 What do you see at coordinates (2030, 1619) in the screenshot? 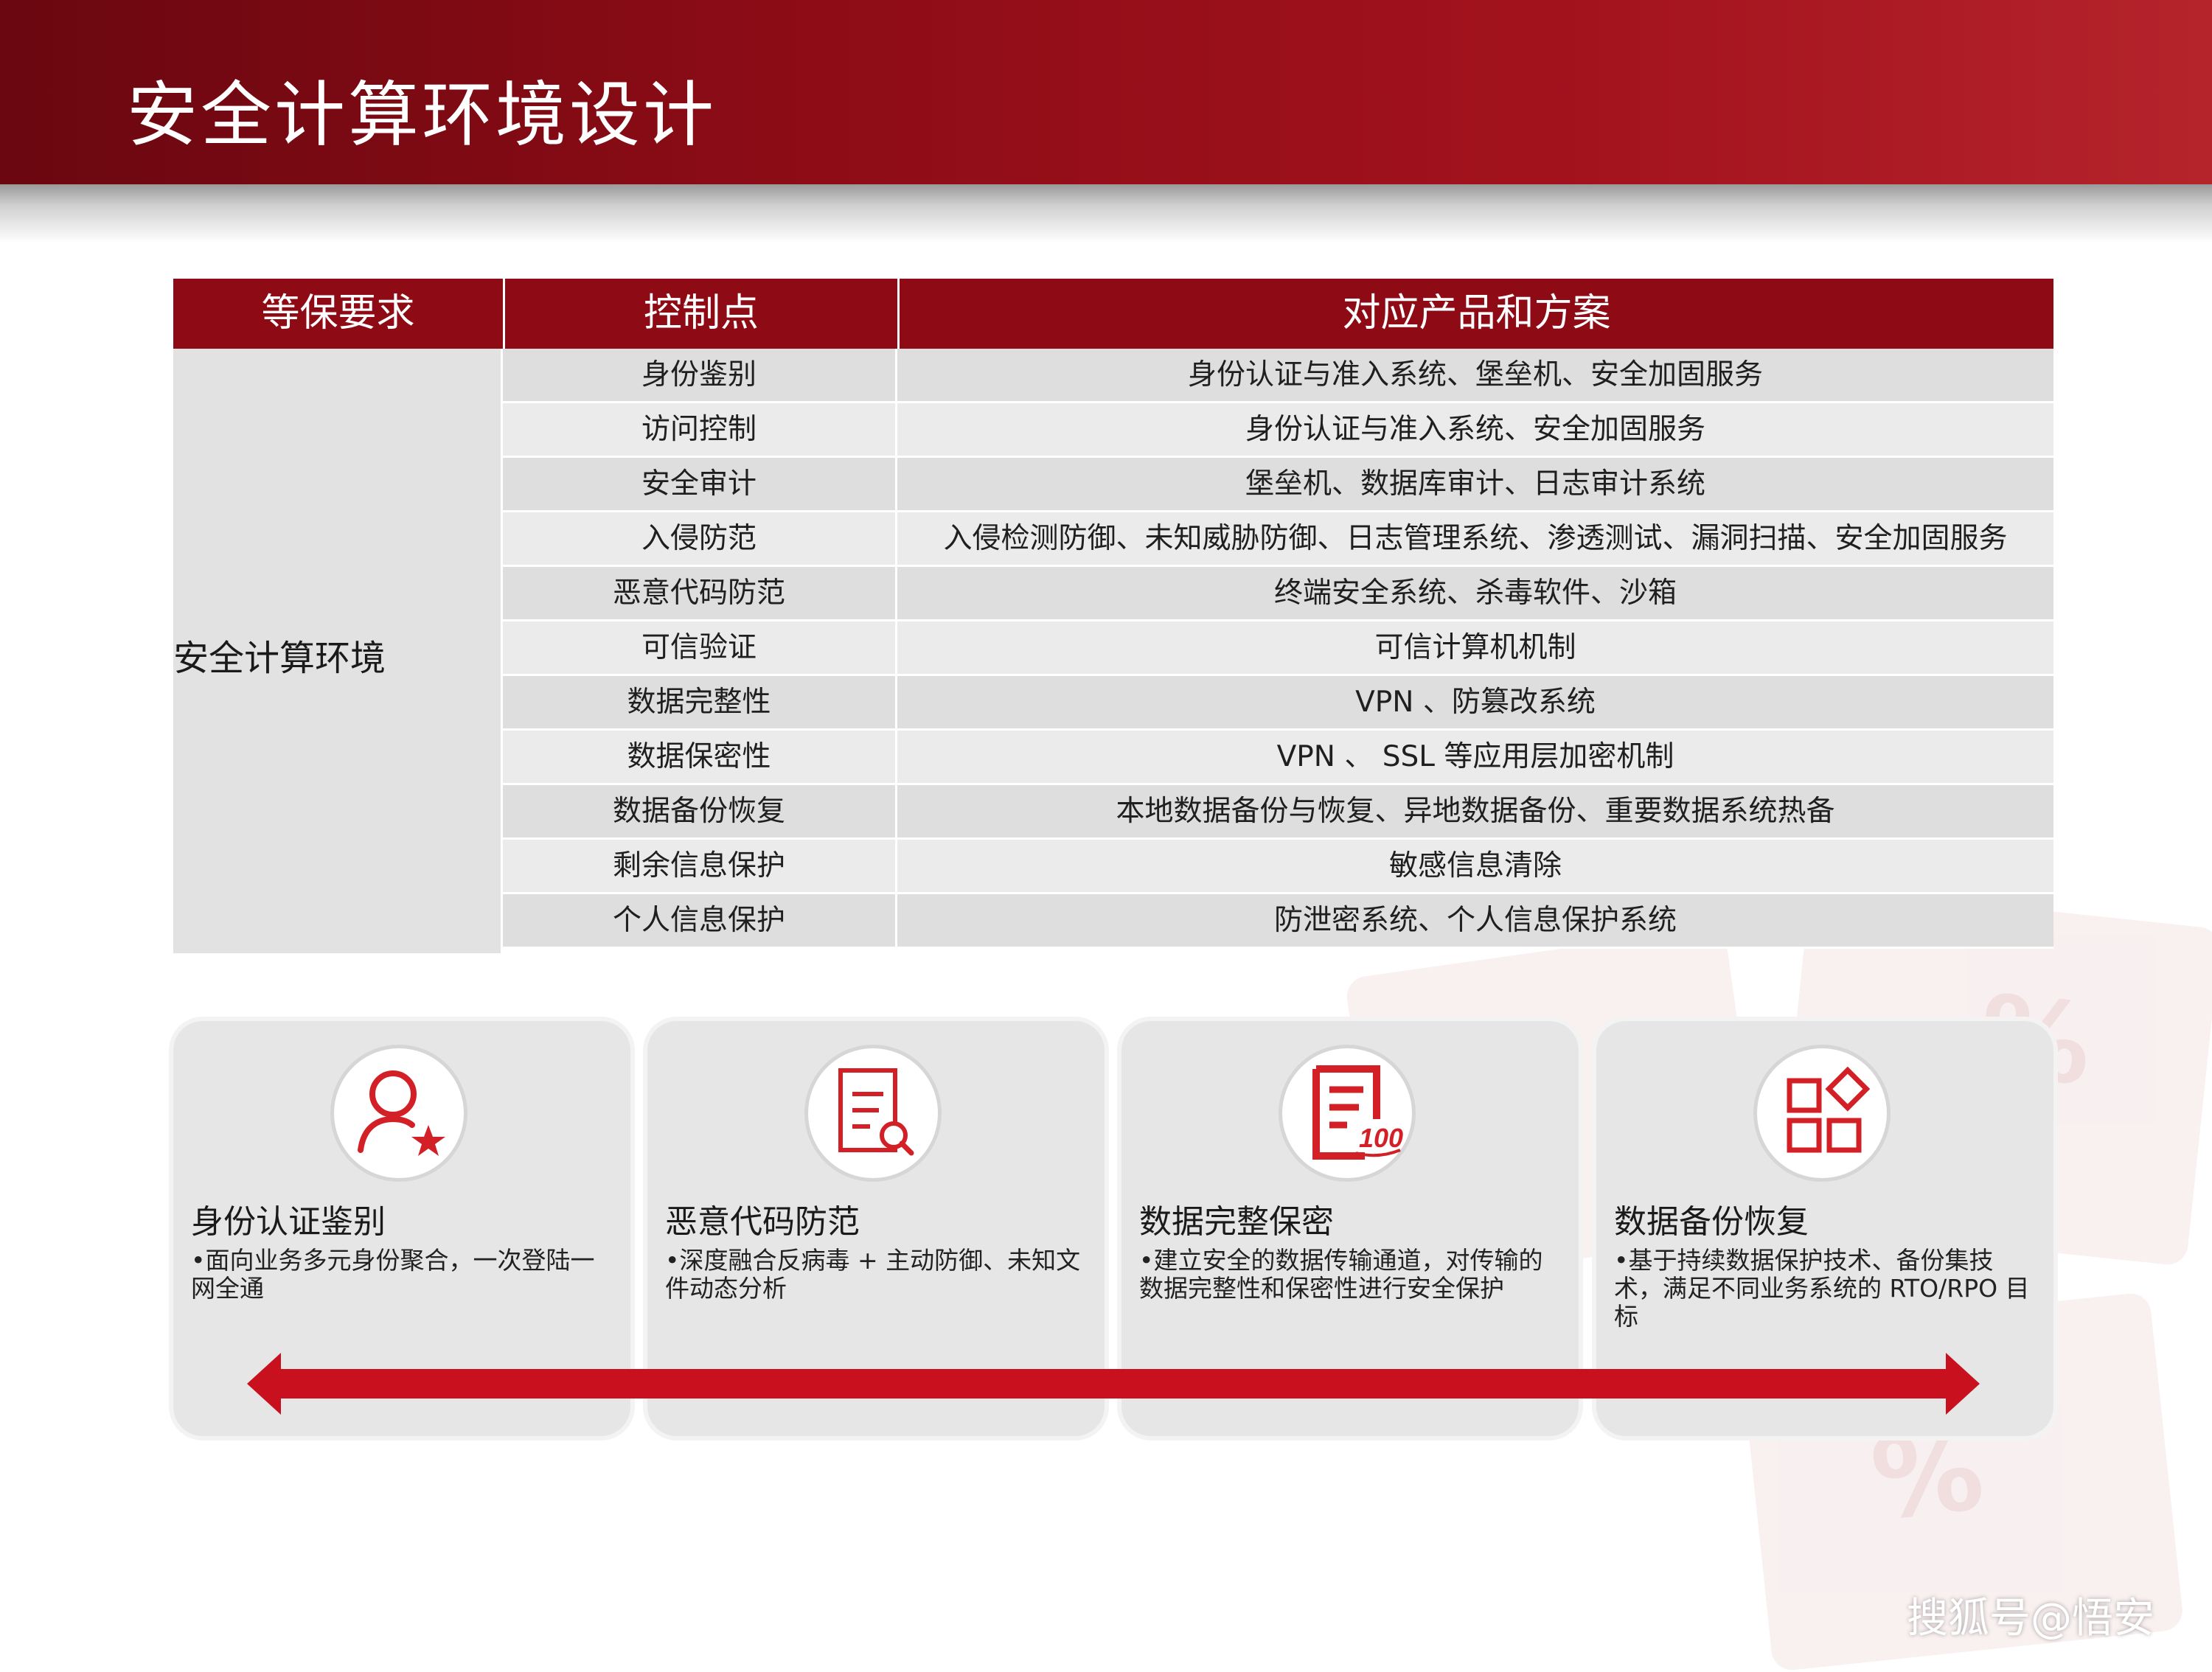
I see `watermark: 搜狐号@悟安` at bounding box center [2030, 1619].